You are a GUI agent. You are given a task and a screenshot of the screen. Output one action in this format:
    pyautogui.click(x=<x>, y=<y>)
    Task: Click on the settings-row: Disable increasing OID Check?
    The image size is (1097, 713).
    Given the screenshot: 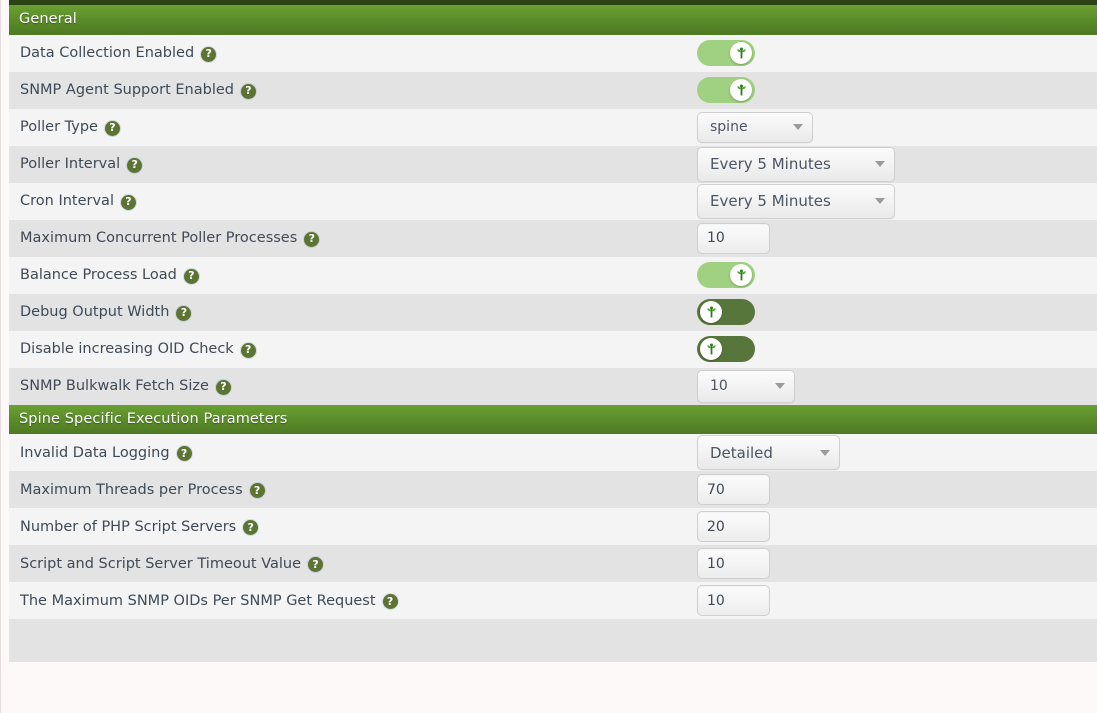 What is the action you would take?
    pyautogui.click(x=553, y=349)
    